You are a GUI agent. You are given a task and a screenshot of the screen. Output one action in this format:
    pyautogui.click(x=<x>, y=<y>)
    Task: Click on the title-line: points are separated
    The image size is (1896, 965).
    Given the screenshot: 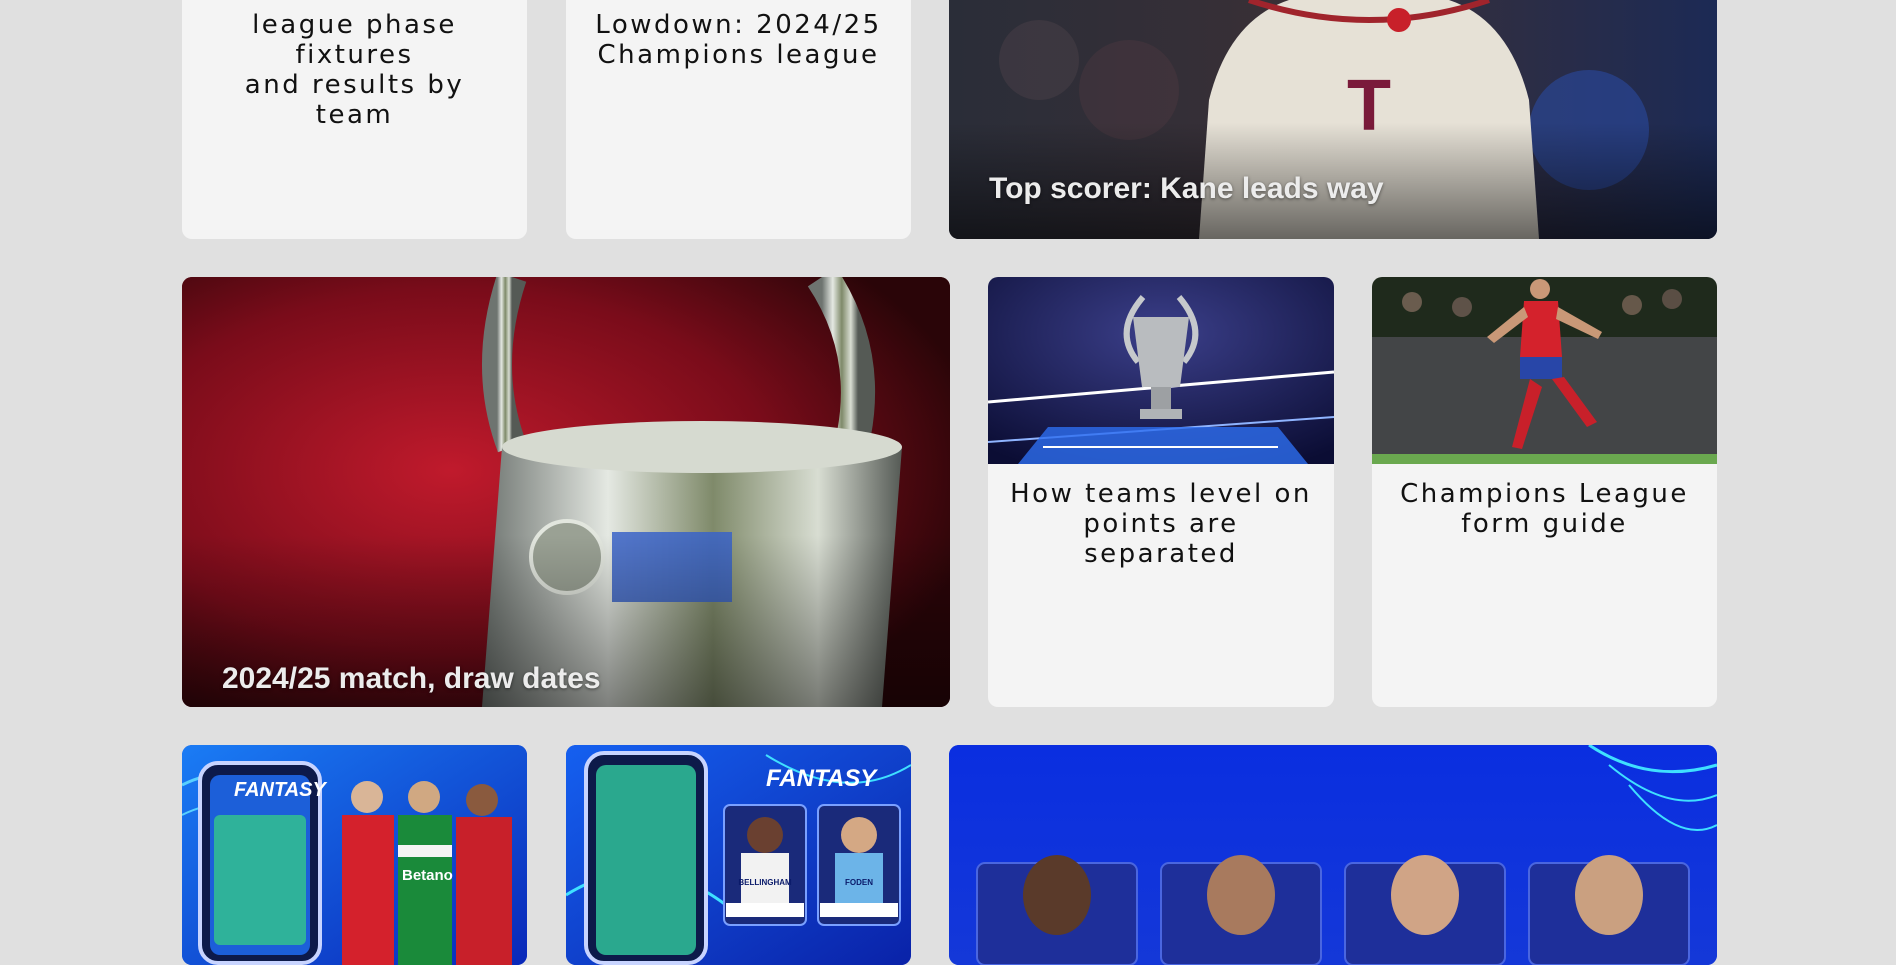 What is the action you would take?
    pyautogui.click(x=1161, y=539)
    